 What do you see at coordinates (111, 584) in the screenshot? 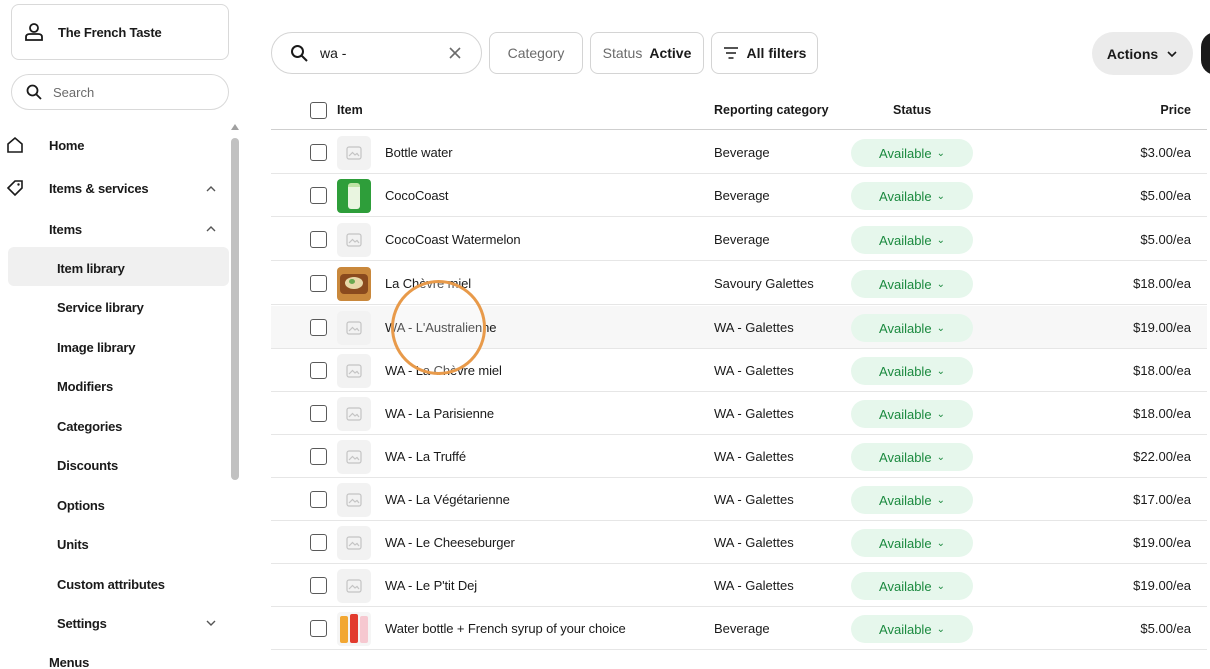
I see `sidebar-item-custom-attributes: Custom attributes` at bounding box center [111, 584].